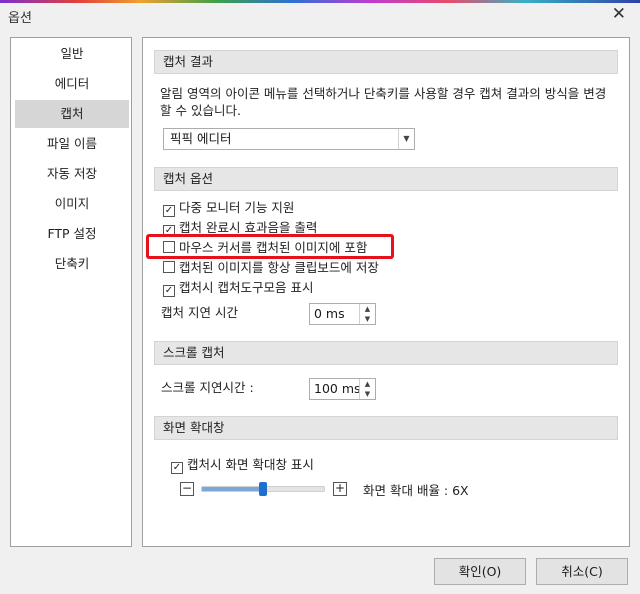  I want to click on section-magnifier: 화면 확대창, so click(386, 428).